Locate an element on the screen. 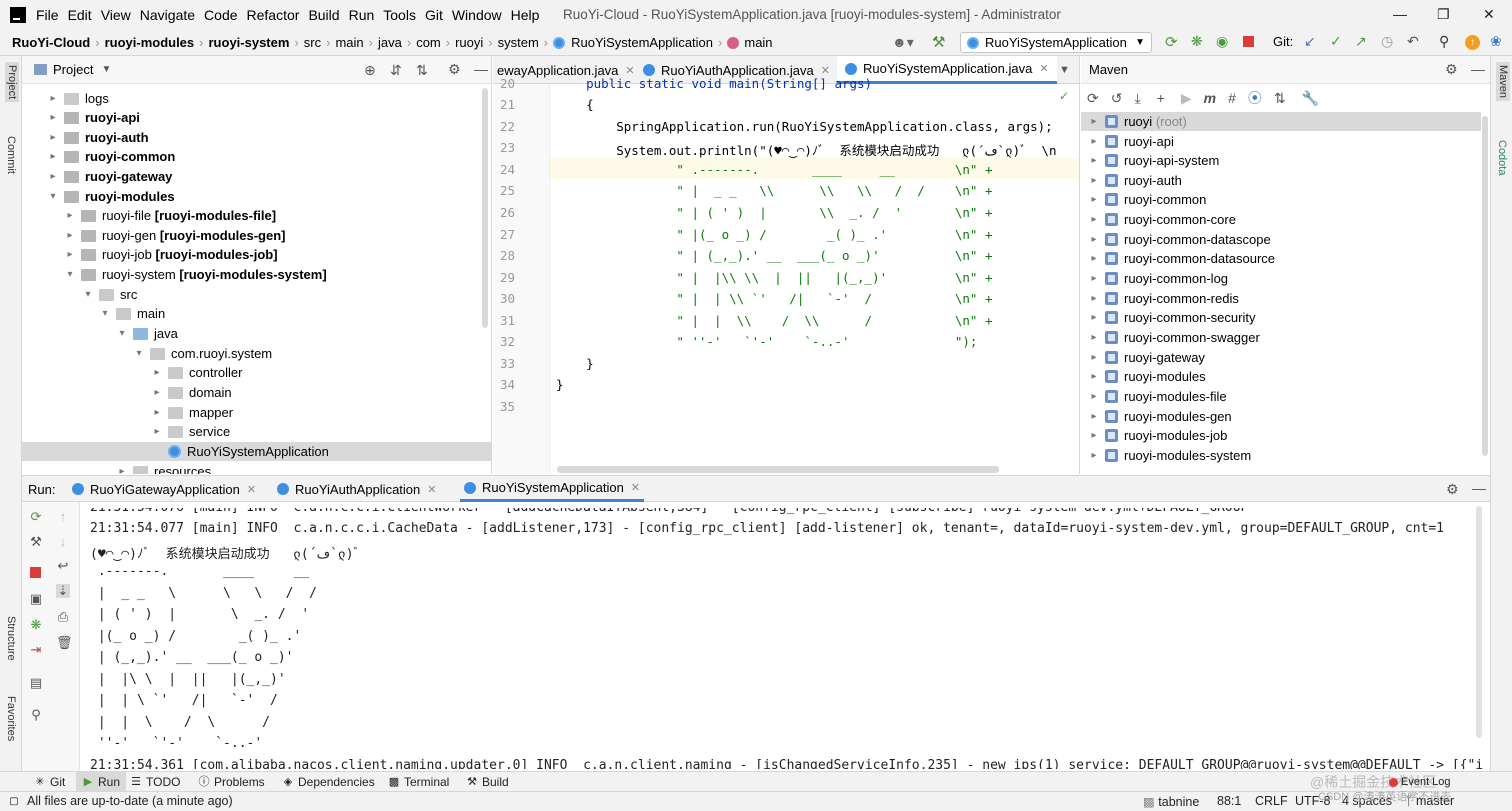  trash-icon: 🗑 is located at coordinates (64, 643).